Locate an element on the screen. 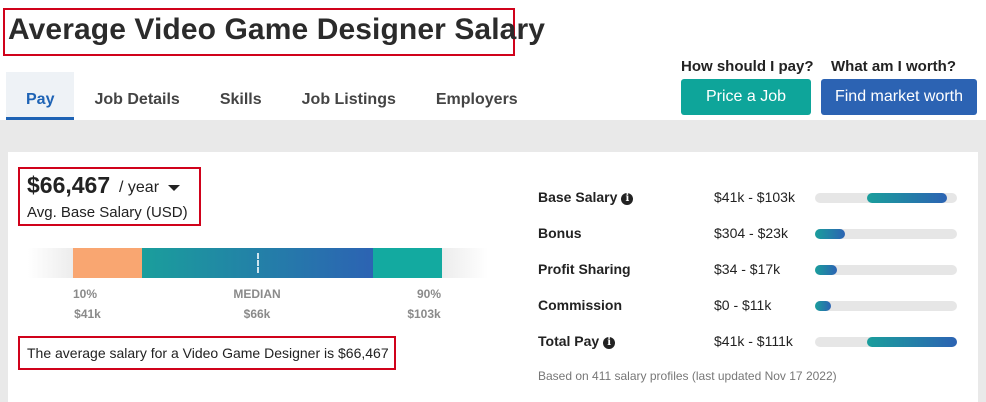 Image resolution: width=986 pixels, height=402 pixels. market-question: What am I worth? is located at coordinates (893, 66).